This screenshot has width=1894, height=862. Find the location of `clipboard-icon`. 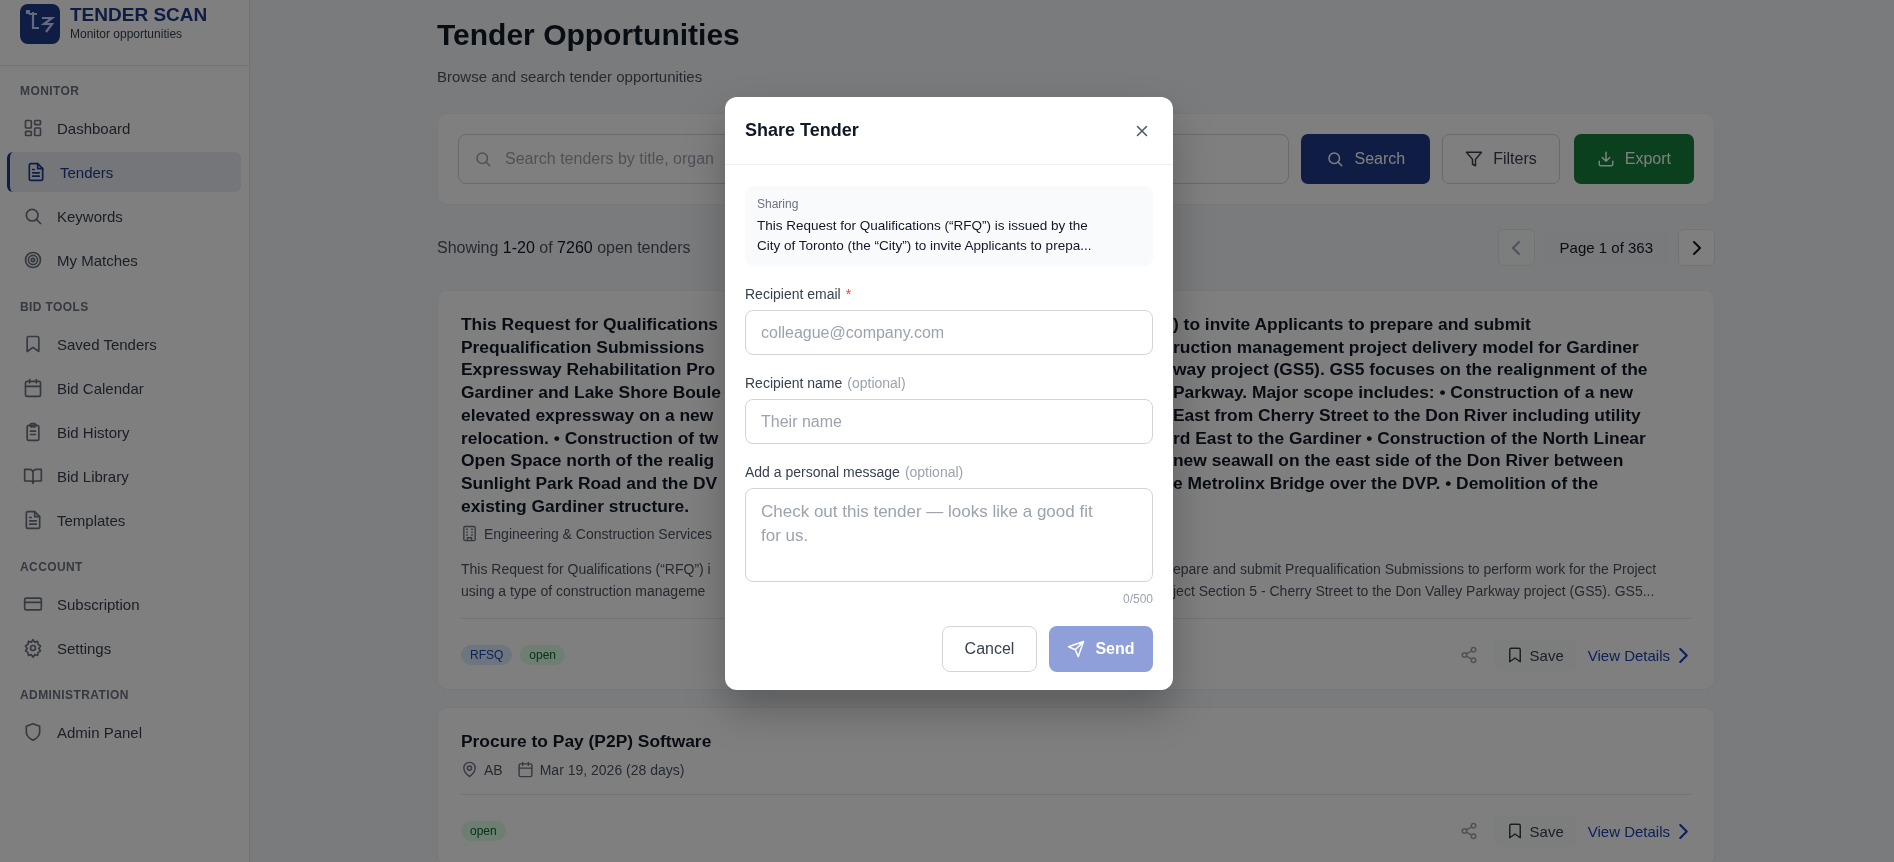

clipboard-icon is located at coordinates (33, 432).